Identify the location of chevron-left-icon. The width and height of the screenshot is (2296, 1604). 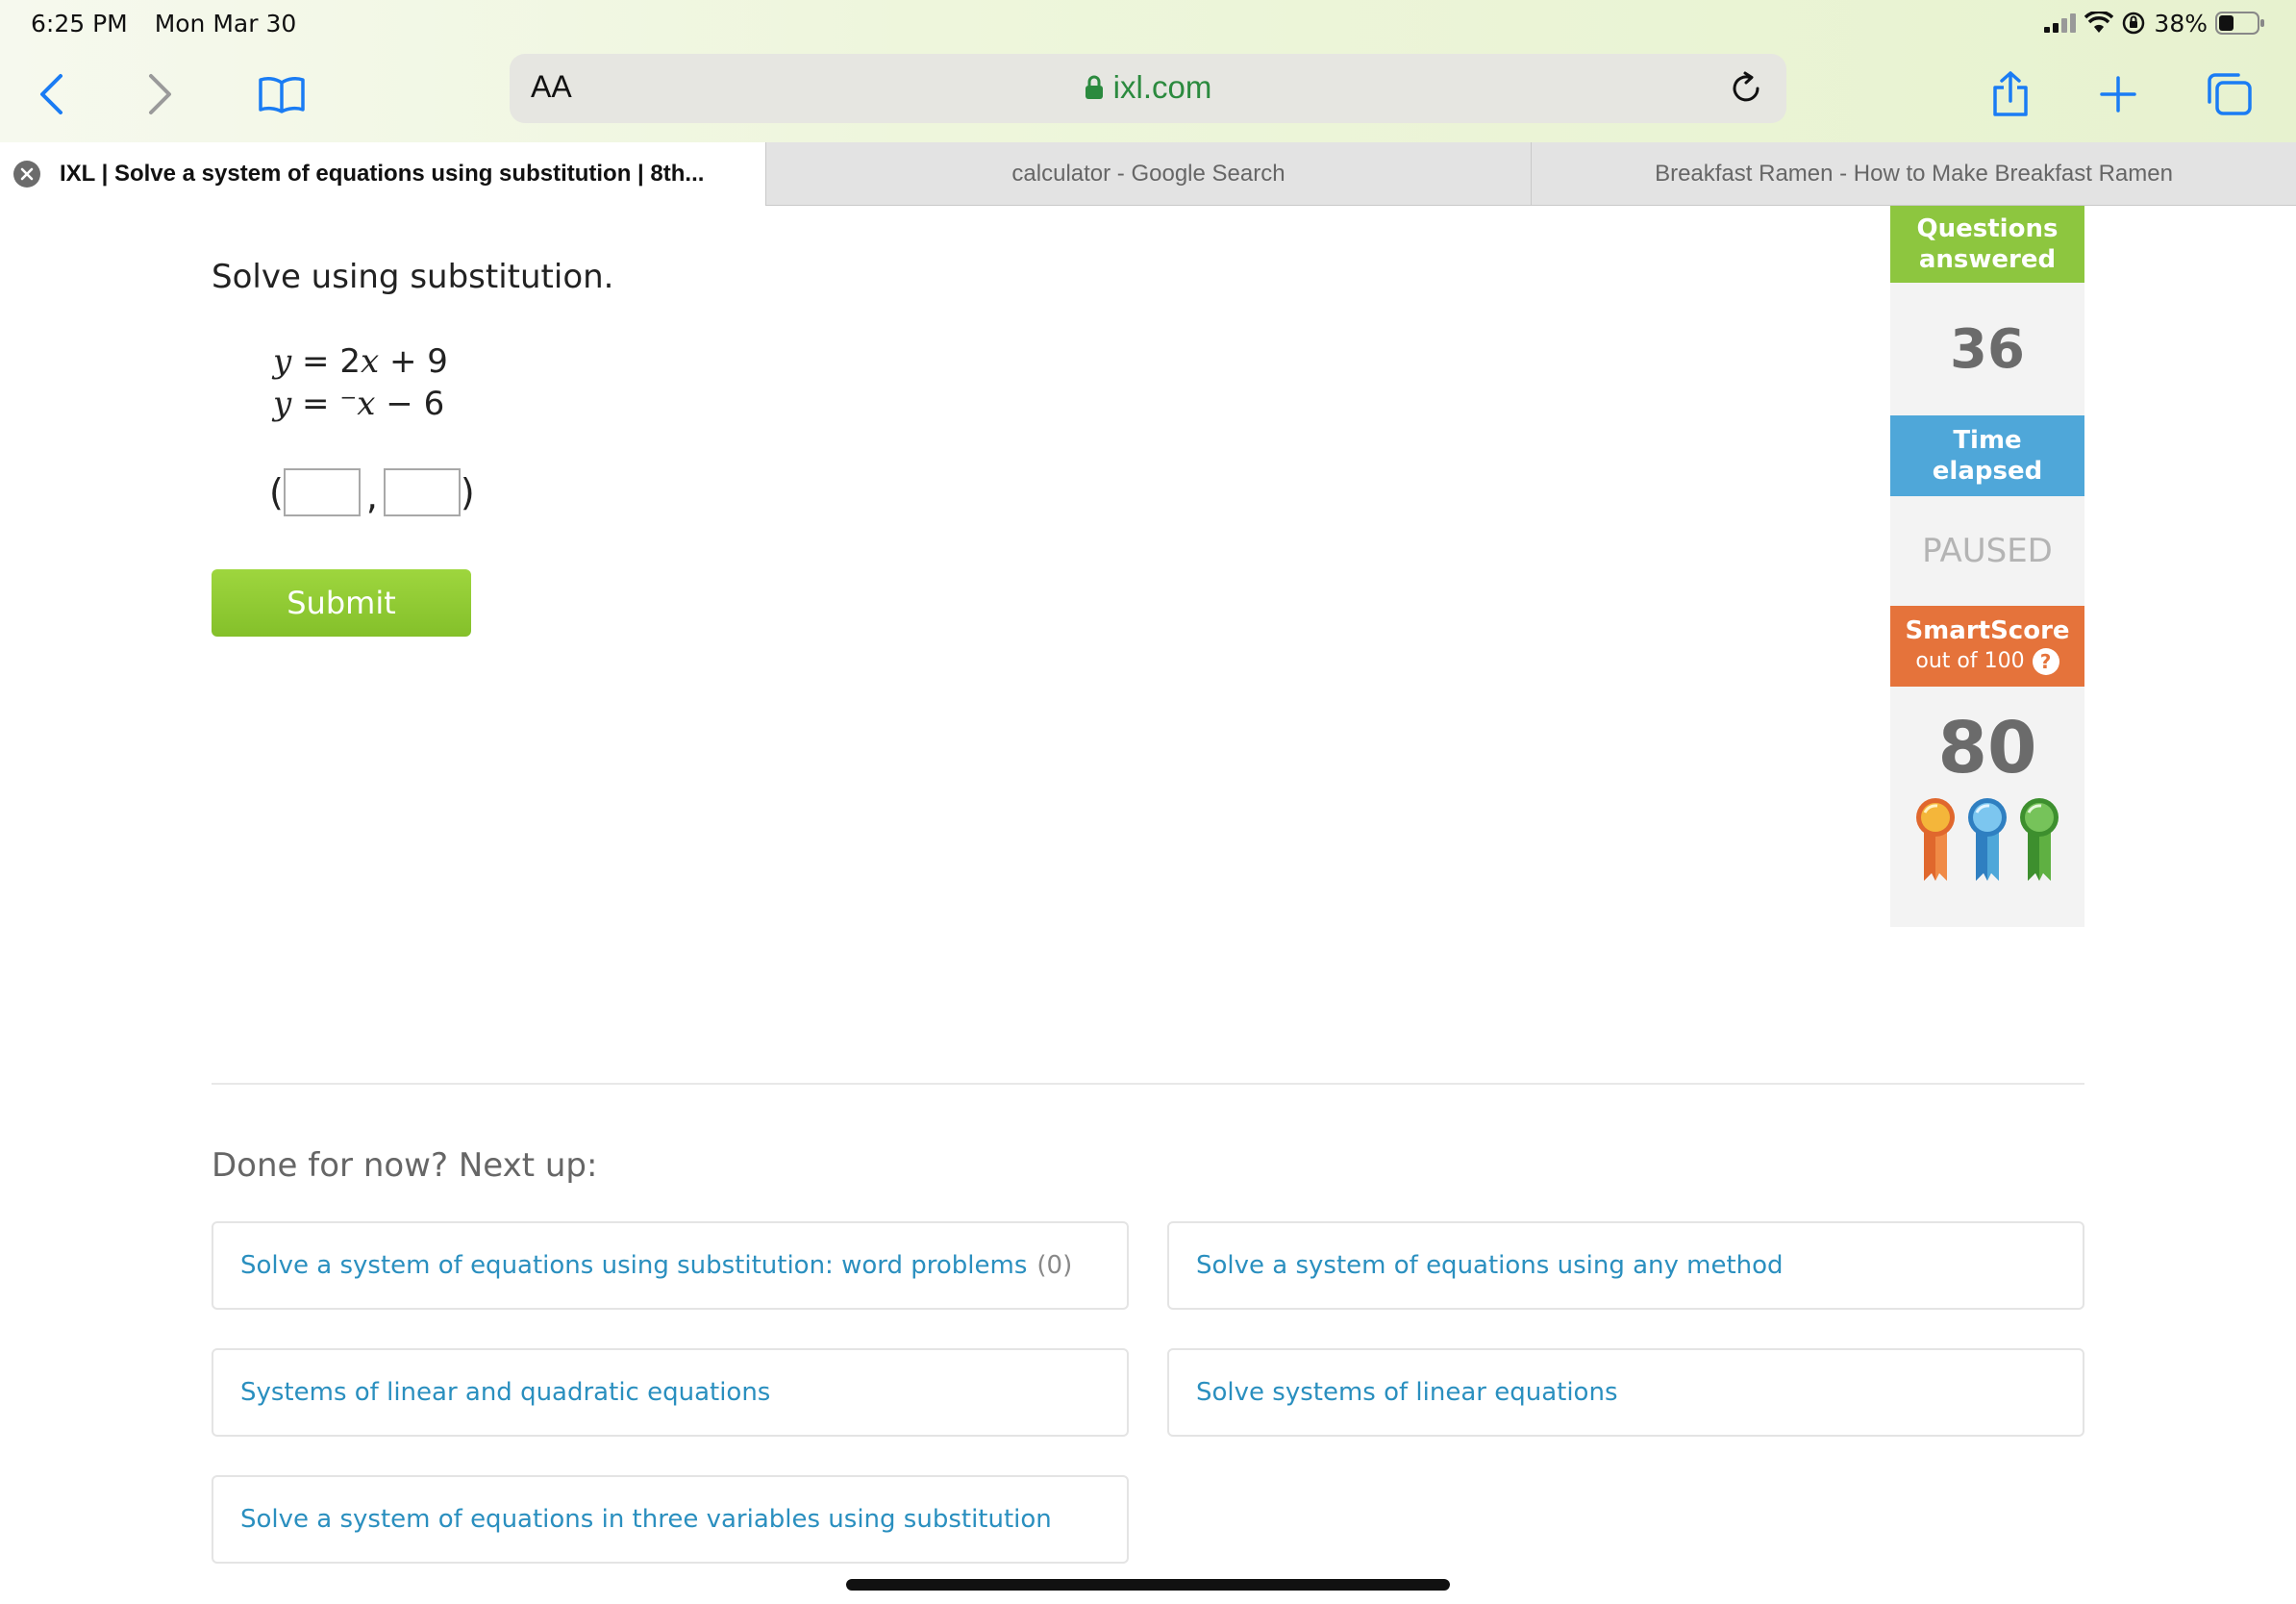
(51, 94).